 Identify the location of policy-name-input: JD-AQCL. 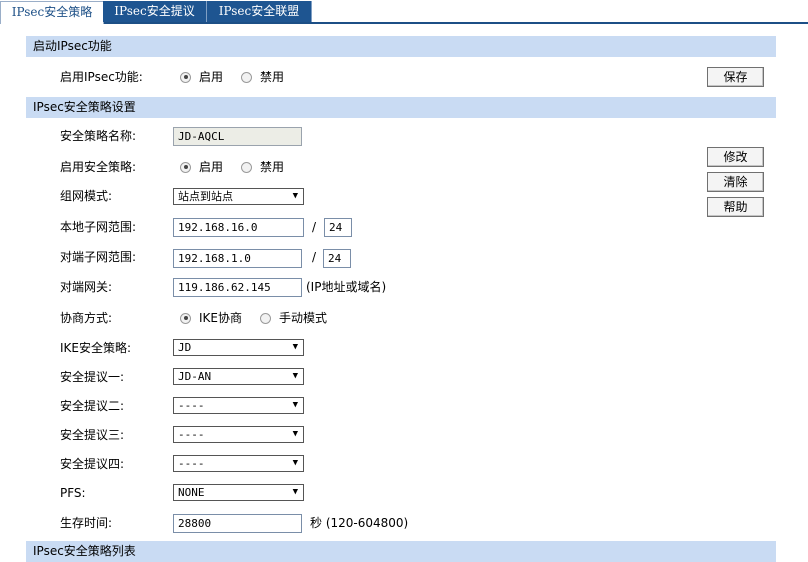
(237, 136).